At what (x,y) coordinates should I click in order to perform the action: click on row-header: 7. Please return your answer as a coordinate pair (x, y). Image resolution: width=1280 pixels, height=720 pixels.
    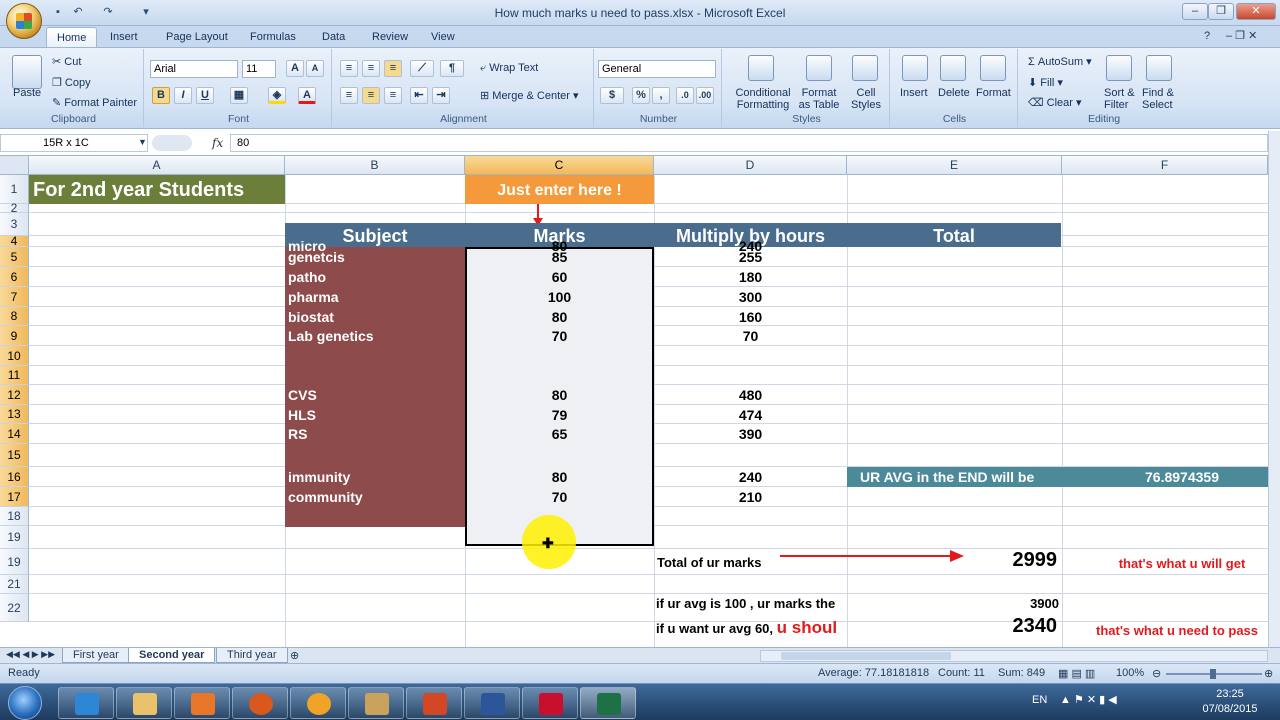
    Looking at the image, I should click on (14, 297).